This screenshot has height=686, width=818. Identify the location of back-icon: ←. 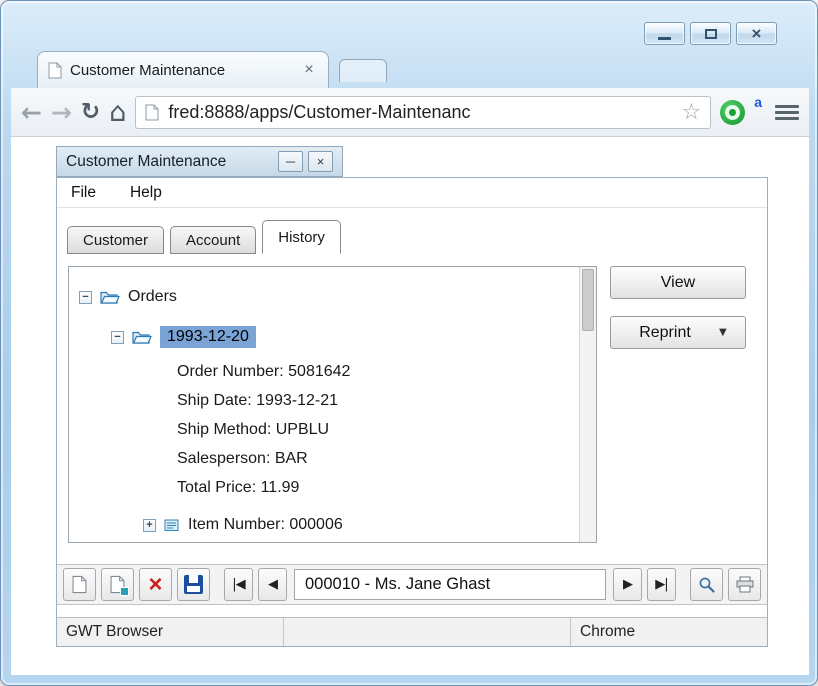
(31, 112).